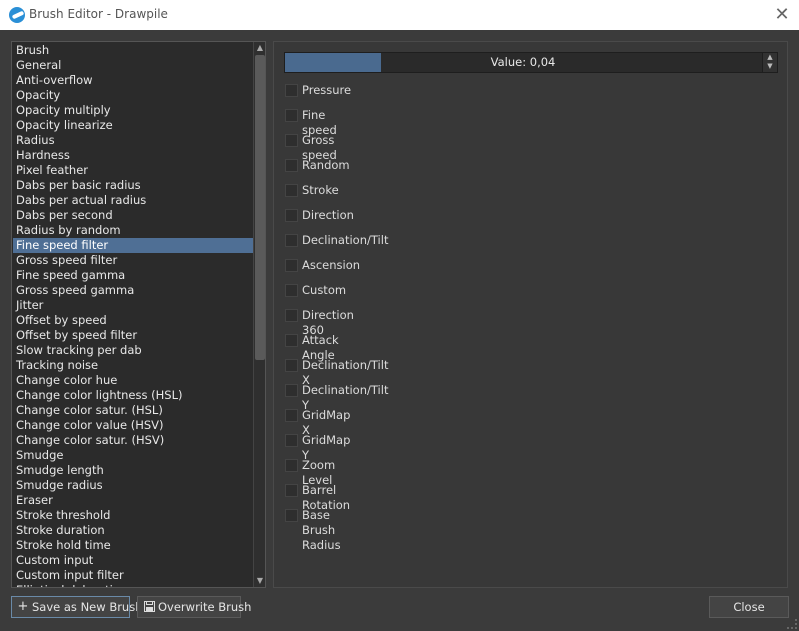  What do you see at coordinates (133, 440) in the screenshot?
I see `settings-list-item: Change color satur. (HSV)` at bounding box center [133, 440].